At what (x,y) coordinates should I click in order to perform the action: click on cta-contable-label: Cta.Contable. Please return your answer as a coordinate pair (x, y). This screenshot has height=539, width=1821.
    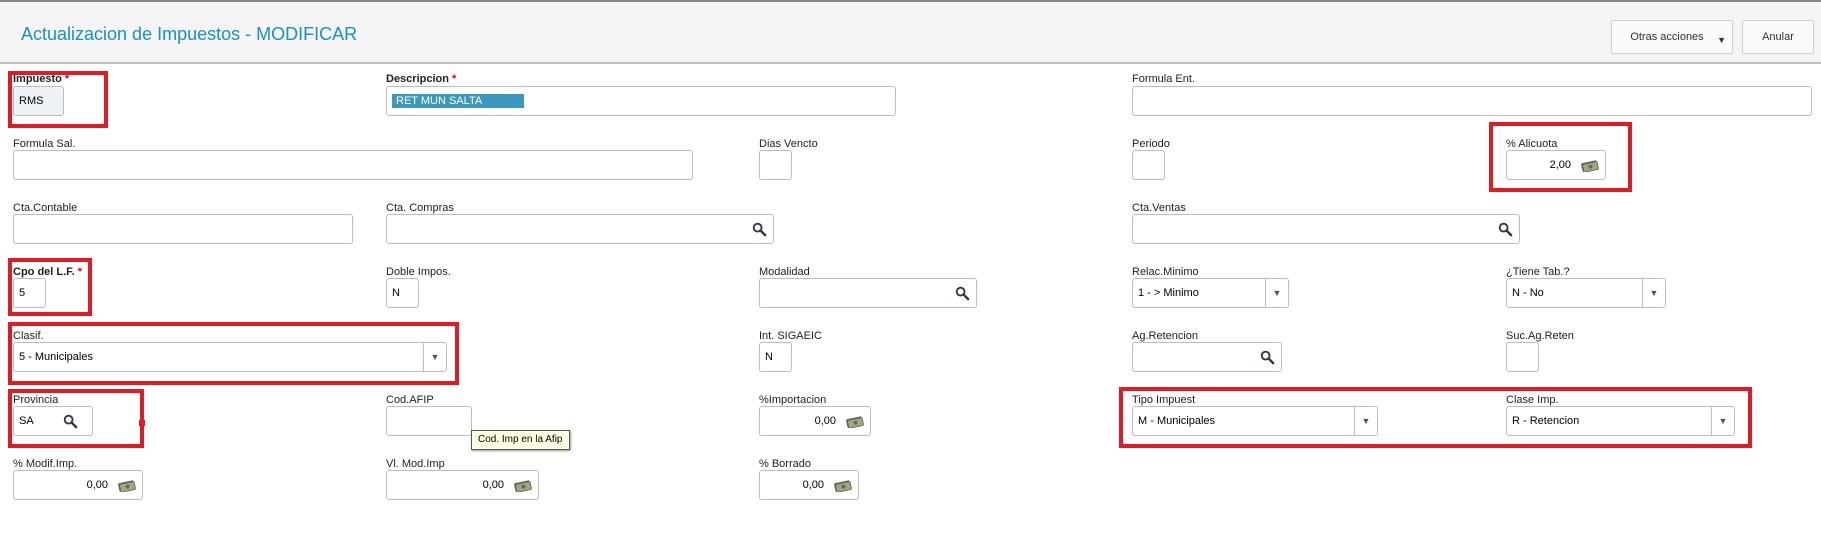
    Looking at the image, I should click on (45, 208).